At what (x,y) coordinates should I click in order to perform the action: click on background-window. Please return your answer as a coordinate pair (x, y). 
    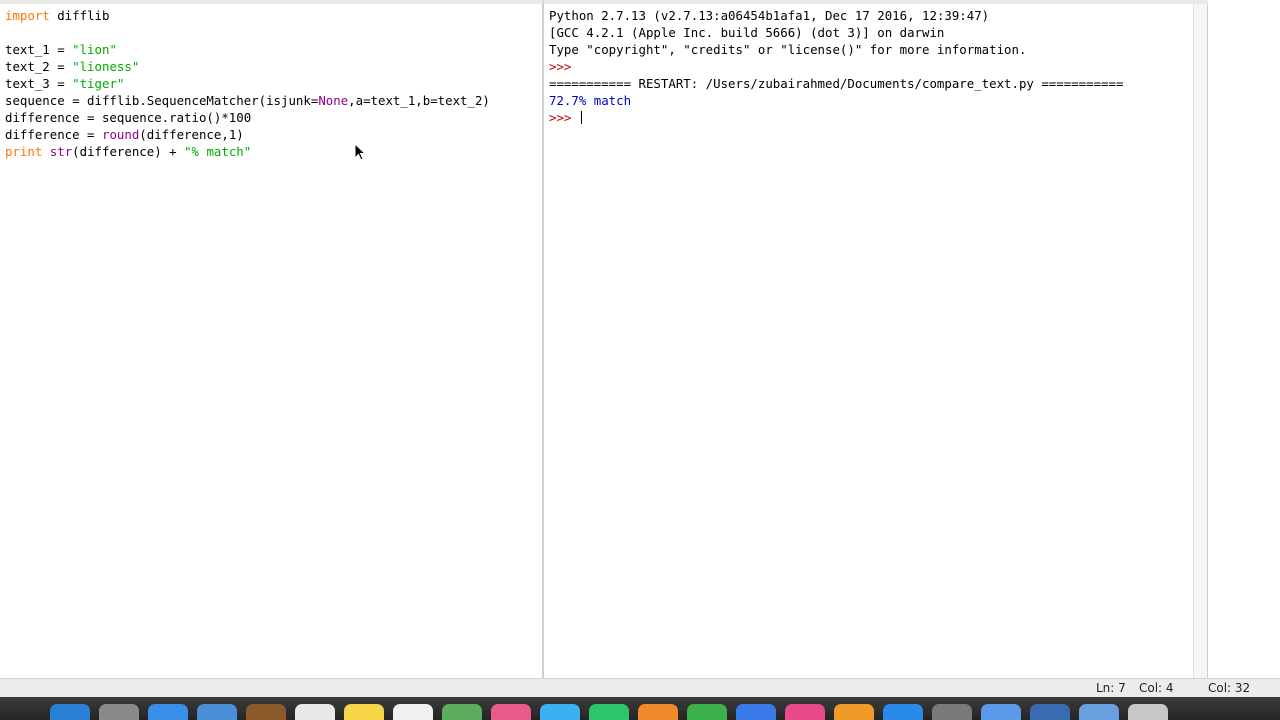
    Looking at the image, I should click on (1244, 348).